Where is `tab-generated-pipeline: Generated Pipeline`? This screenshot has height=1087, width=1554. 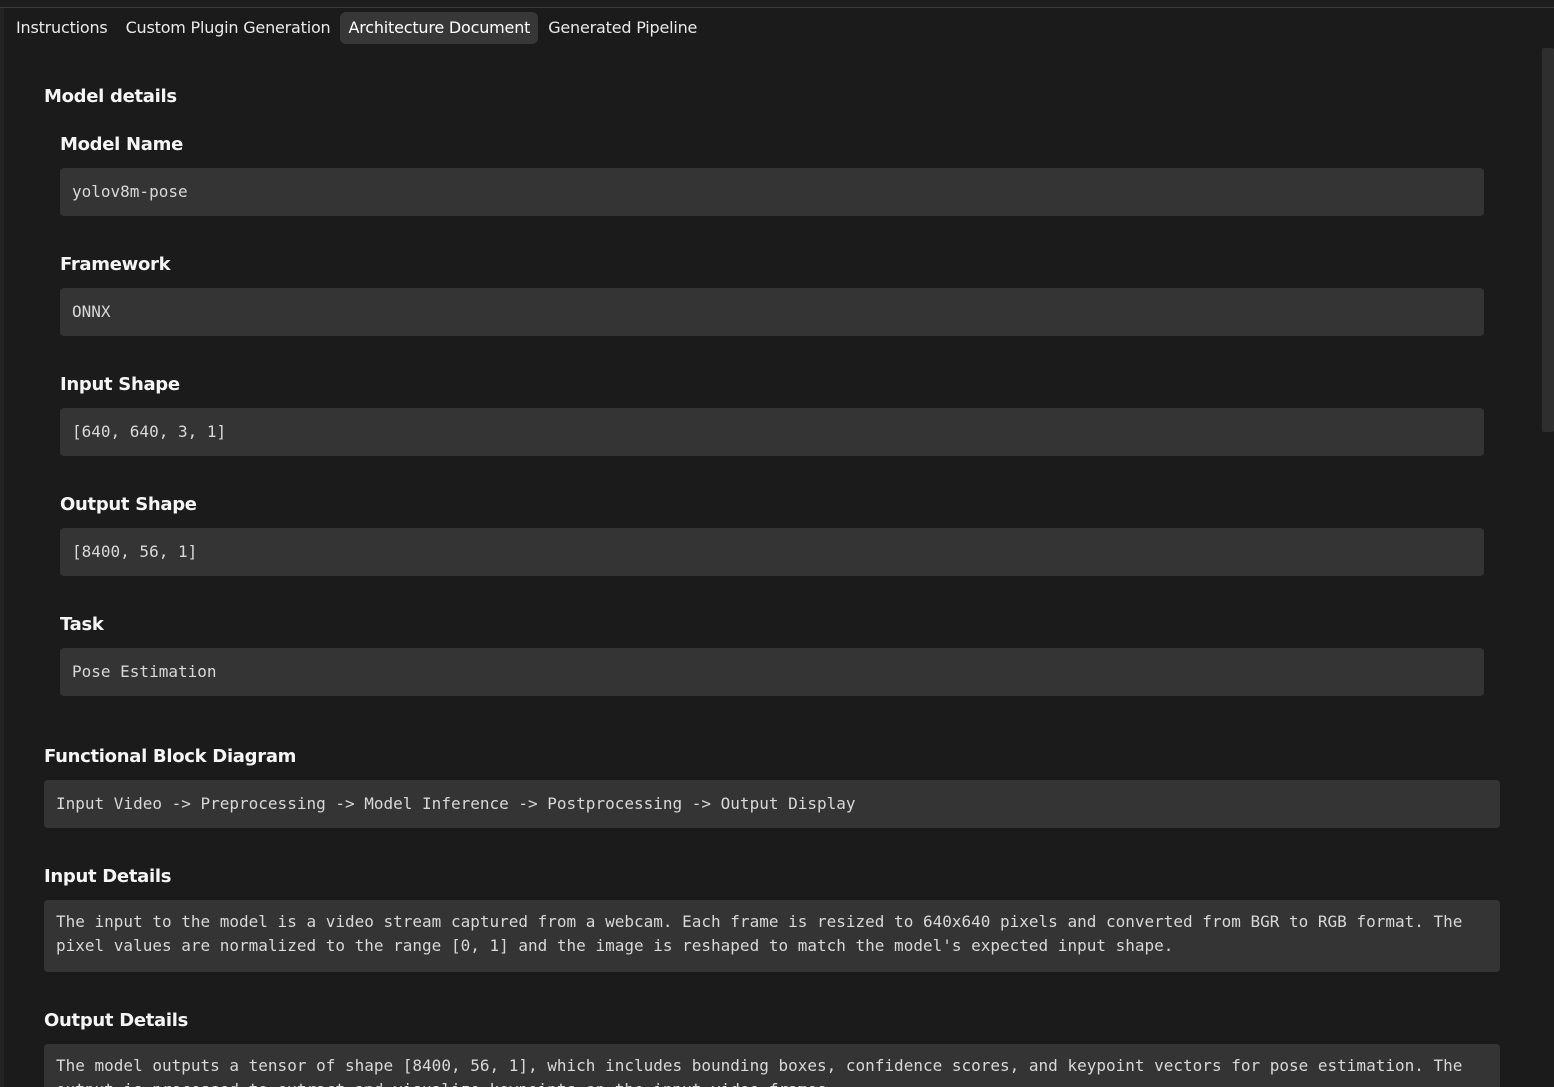
tab-generated-pipeline: Generated Pipeline is located at coordinates (622, 28).